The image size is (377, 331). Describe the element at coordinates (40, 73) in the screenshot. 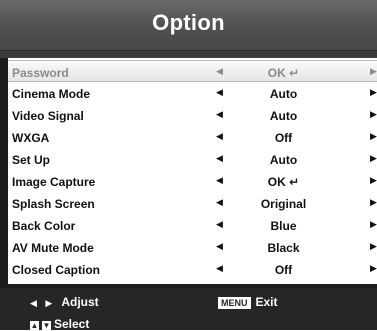

I see `option-label: Password` at that location.